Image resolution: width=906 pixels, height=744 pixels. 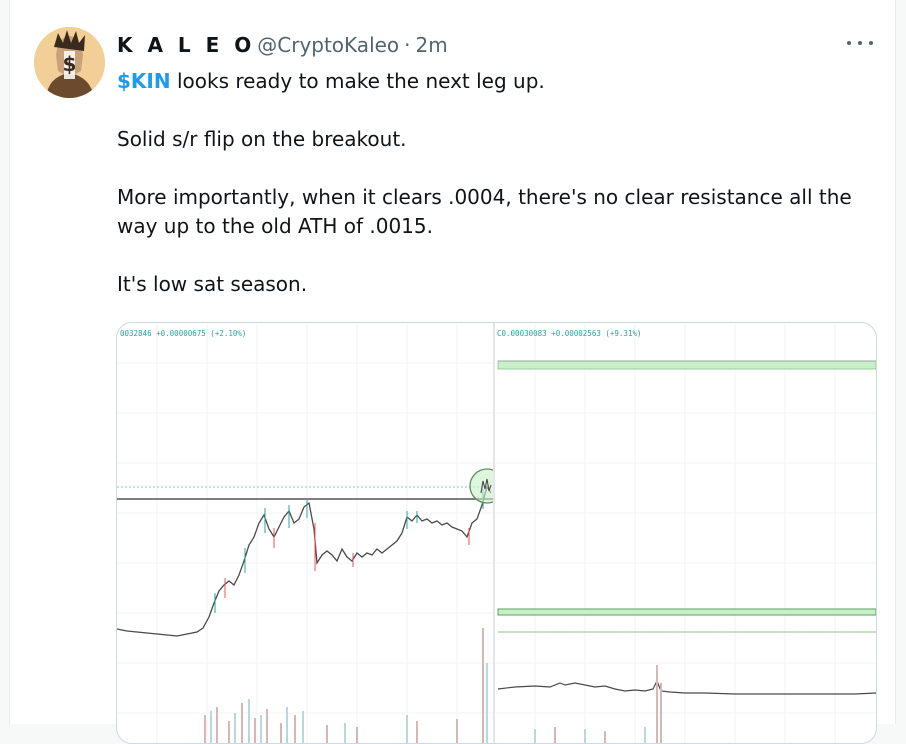 I want to click on display-name: K A L E O, so click(x=186, y=45).